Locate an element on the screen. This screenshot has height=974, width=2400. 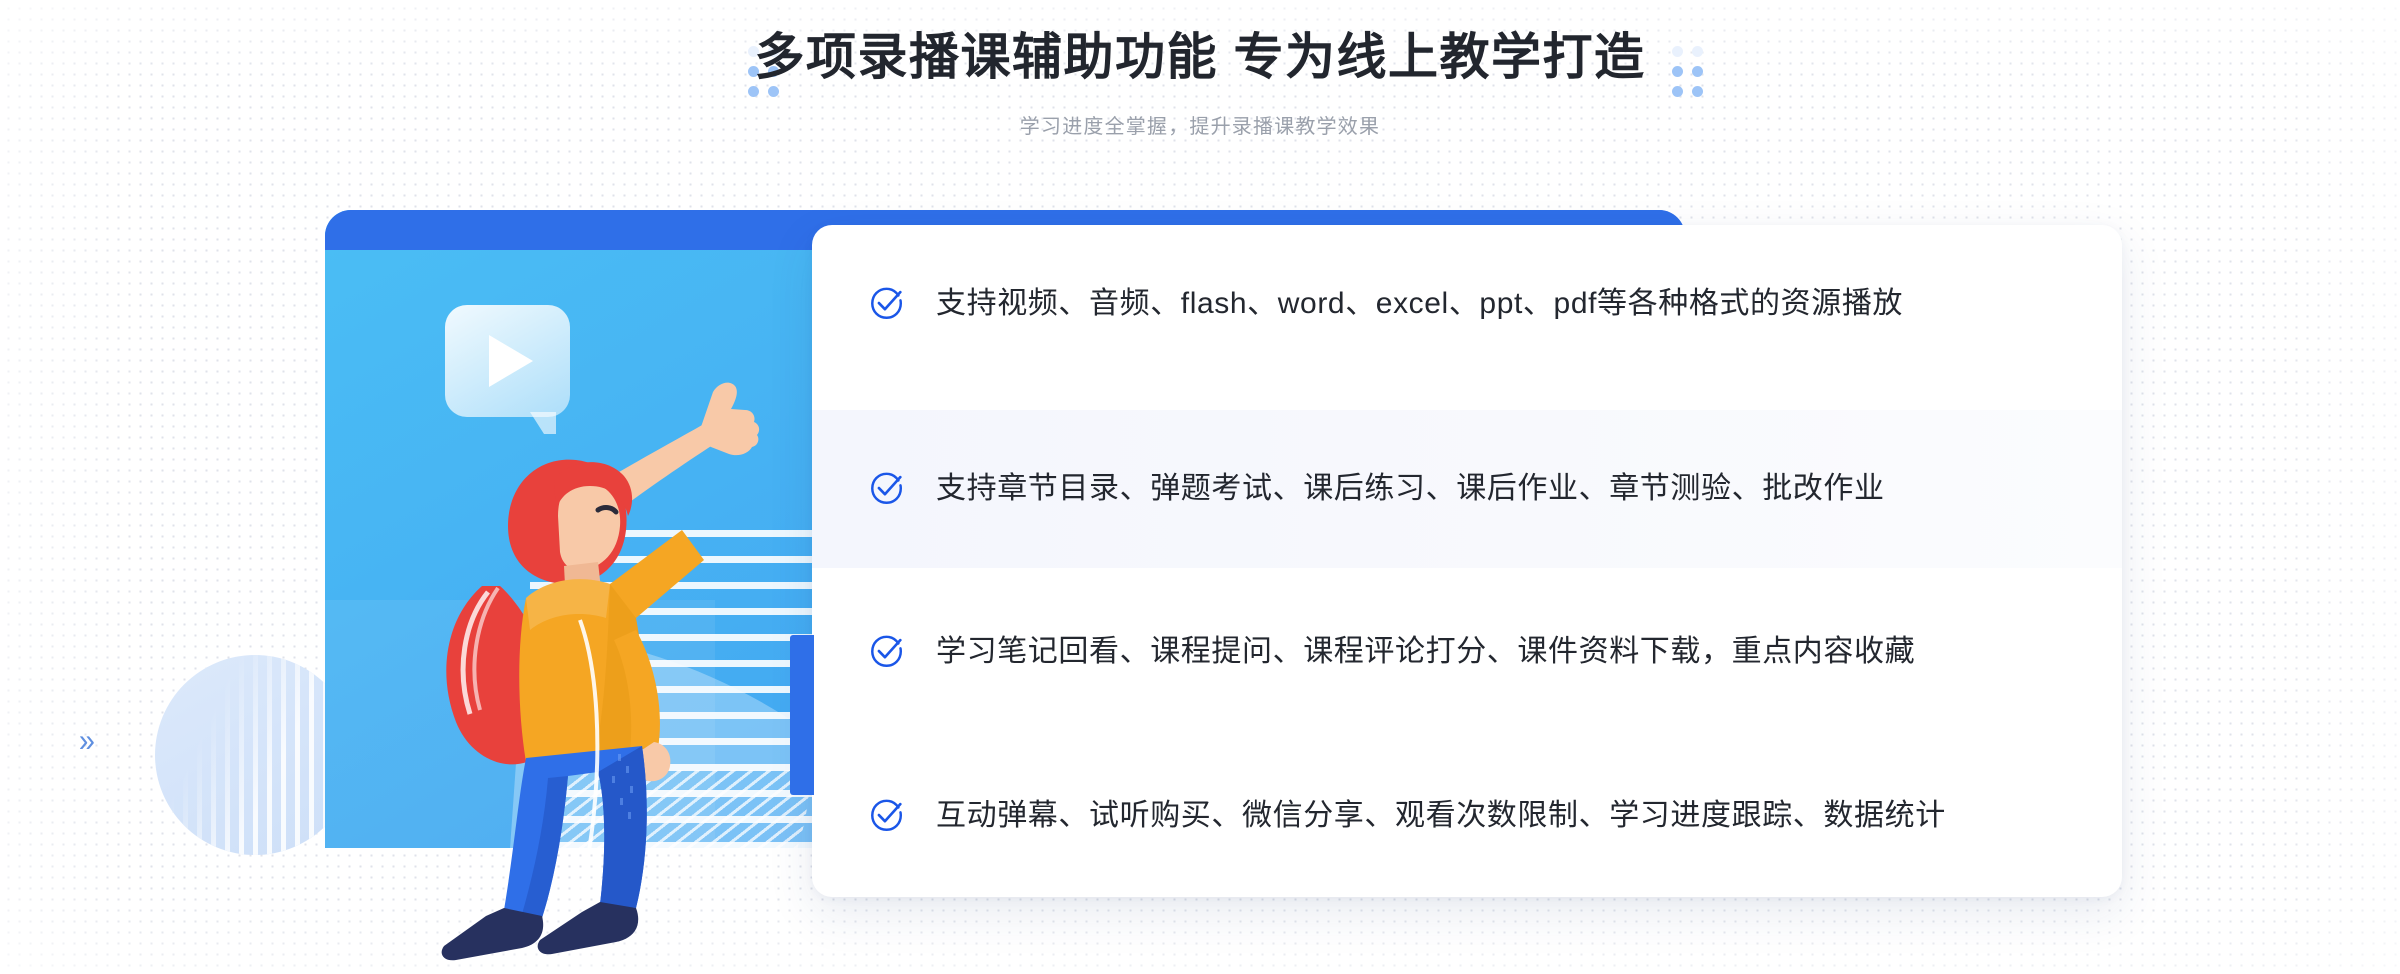
feature-row: 学习笔记回看、课程提问、课程评论打分、课件资料下载，重点内容收藏 is located at coordinates (1467, 652).